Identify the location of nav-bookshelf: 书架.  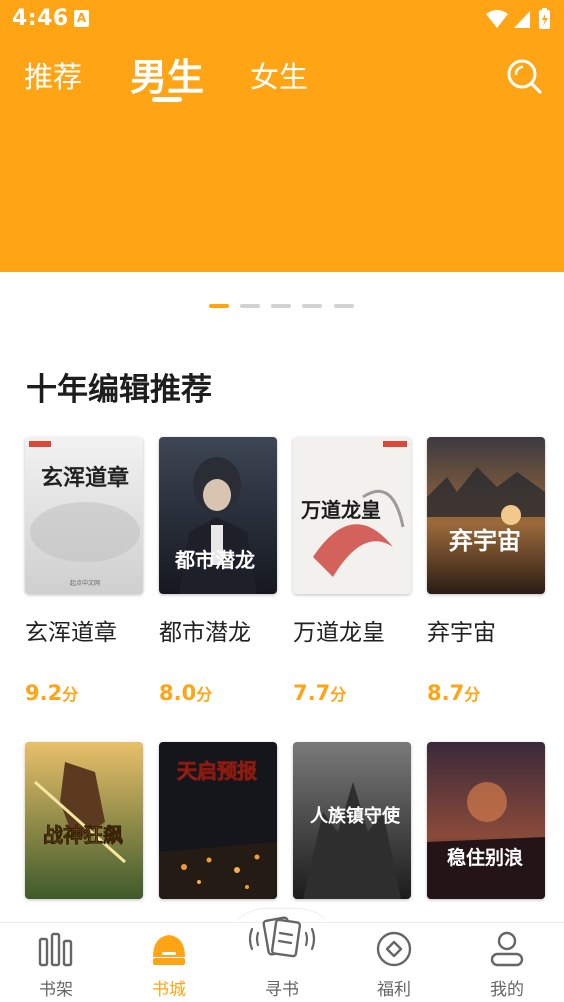
(56, 962).